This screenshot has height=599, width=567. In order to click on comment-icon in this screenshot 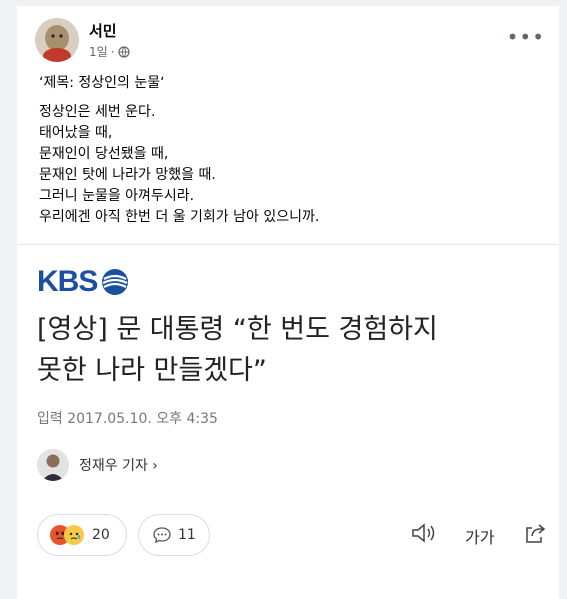, I will do `click(162, 535)`.